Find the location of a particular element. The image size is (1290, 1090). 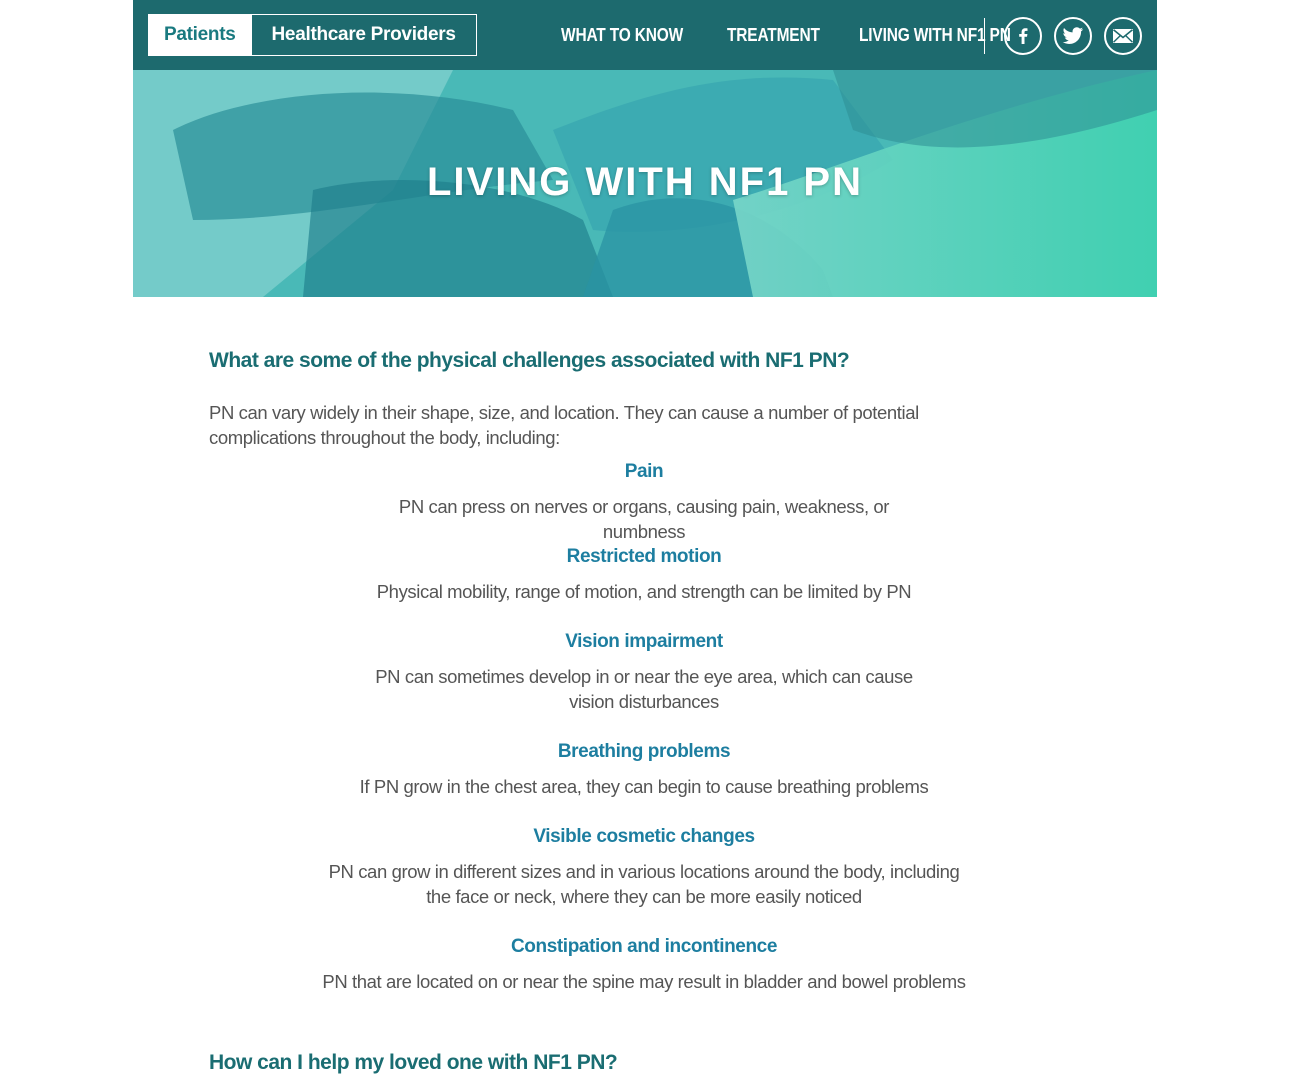

hero-title: LIVING WITH NF1 PN is located at coordinates (645, 182).